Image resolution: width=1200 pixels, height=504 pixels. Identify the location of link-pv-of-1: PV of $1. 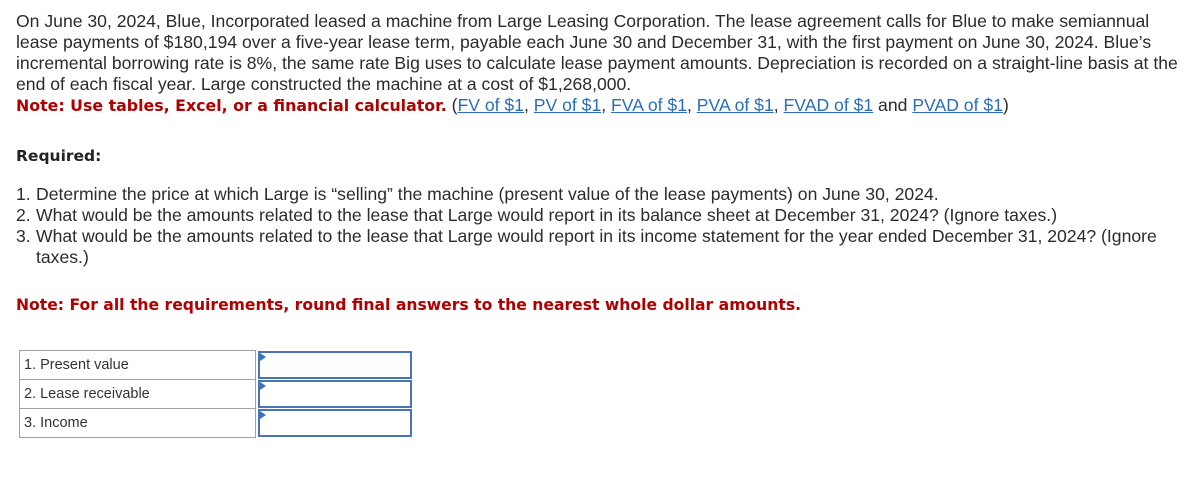
(568, 105).